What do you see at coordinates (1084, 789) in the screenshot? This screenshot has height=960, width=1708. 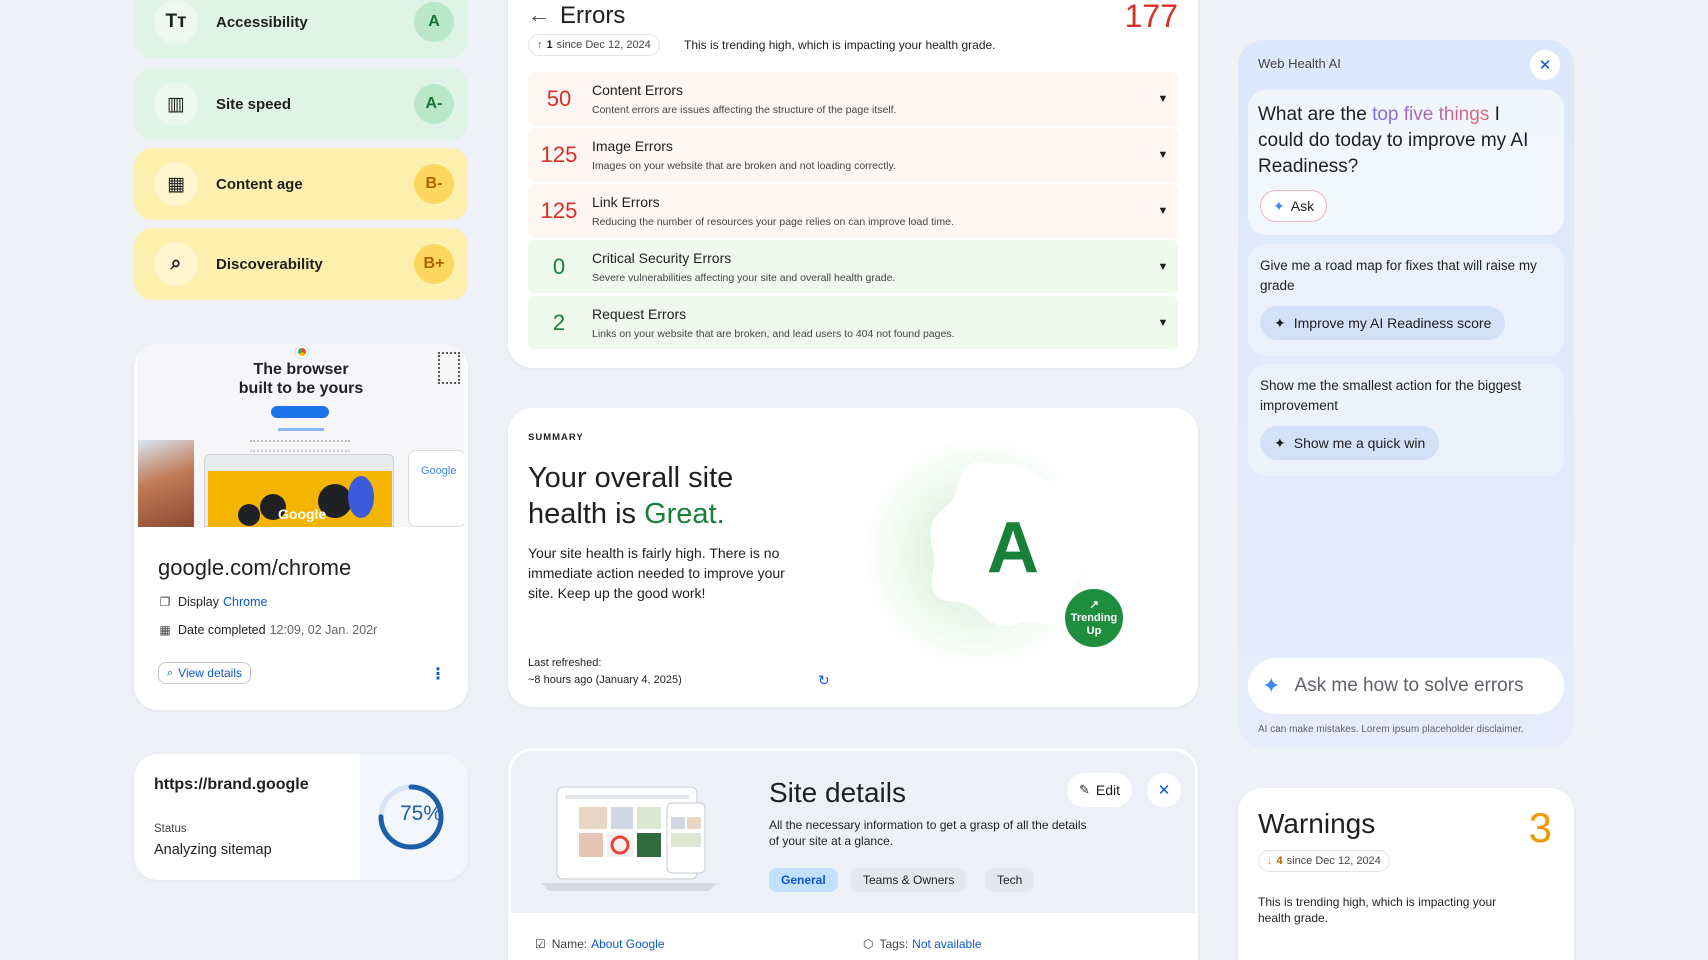 I see `pencil-icon: ✎` at bounding box center [1084, 789].